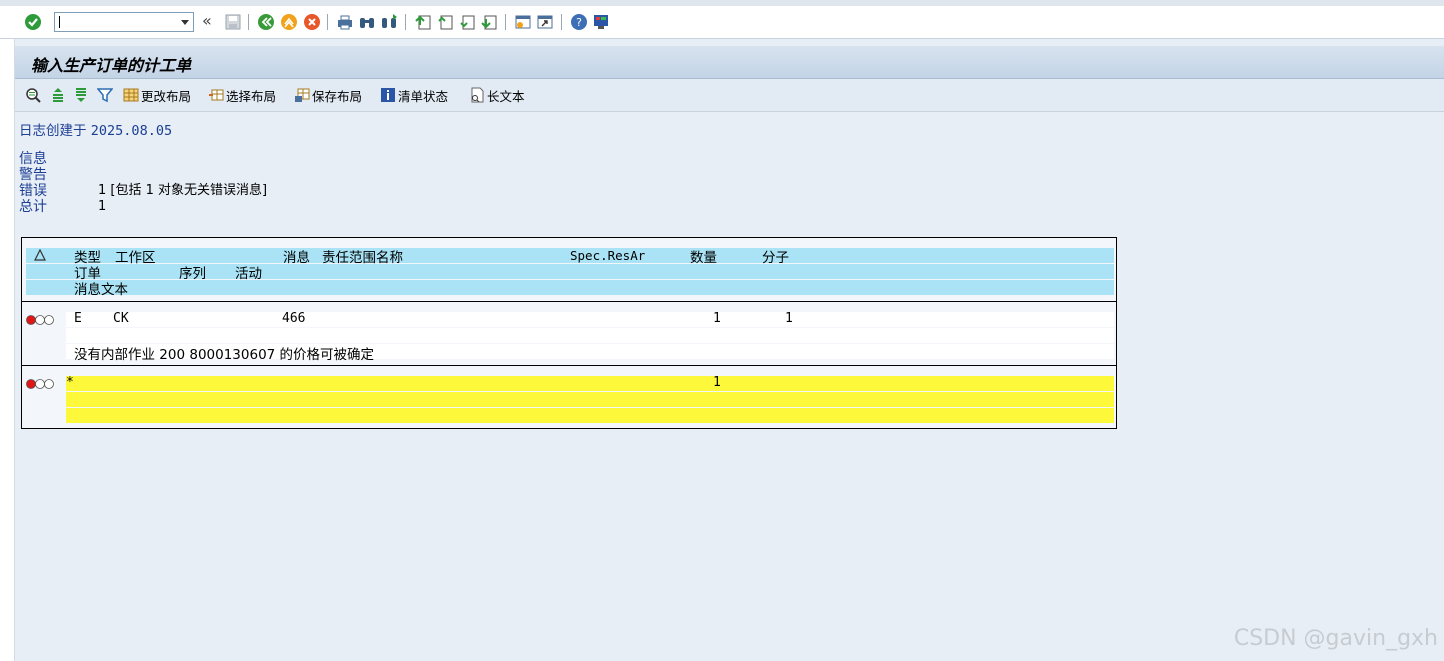 Image resolution: width=1444 pixels, height=661 pixels. Describe the element at coordinates (251, 96) in the screenshot. I see `select-layout-label: 选择布局` at that location.